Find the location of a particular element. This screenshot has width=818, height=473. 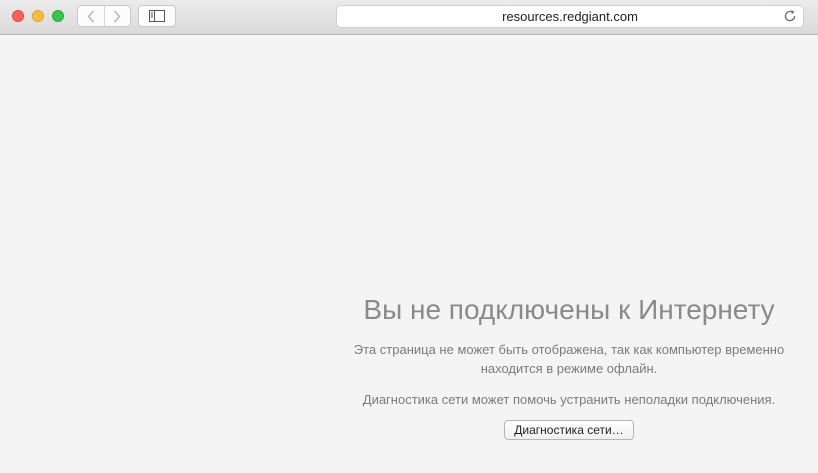

minimize-window-button is located at coordinates (38, 16).